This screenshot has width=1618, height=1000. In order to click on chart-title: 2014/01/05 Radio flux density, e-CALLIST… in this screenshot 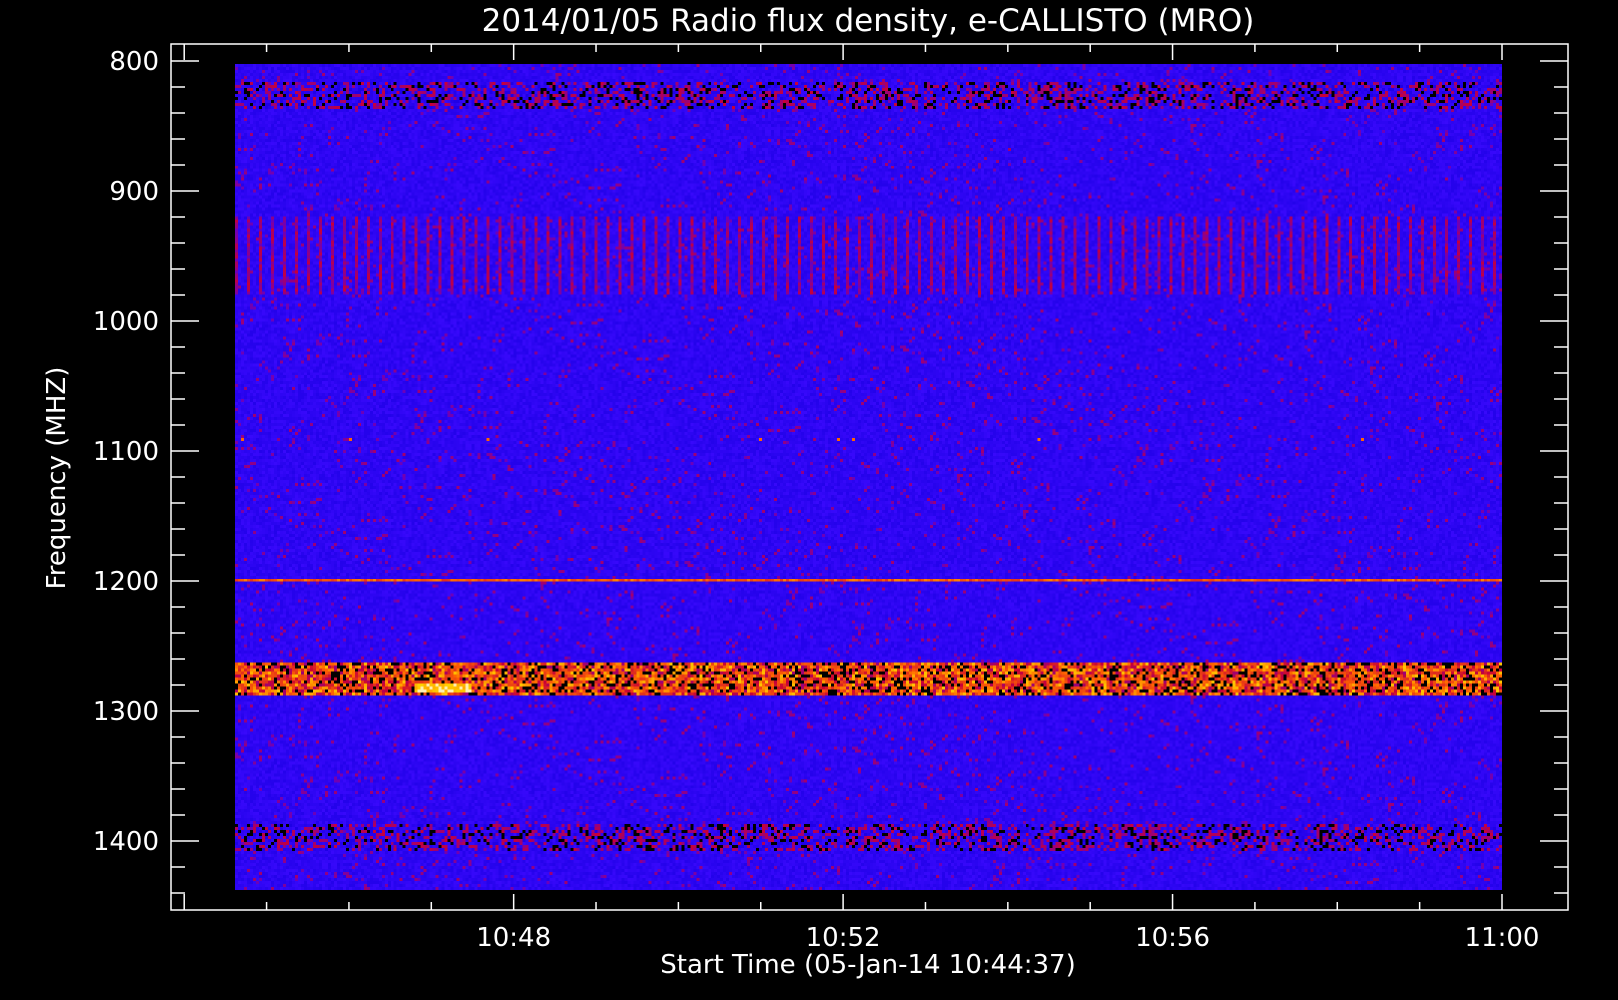, I will do `click(868, 21)`.